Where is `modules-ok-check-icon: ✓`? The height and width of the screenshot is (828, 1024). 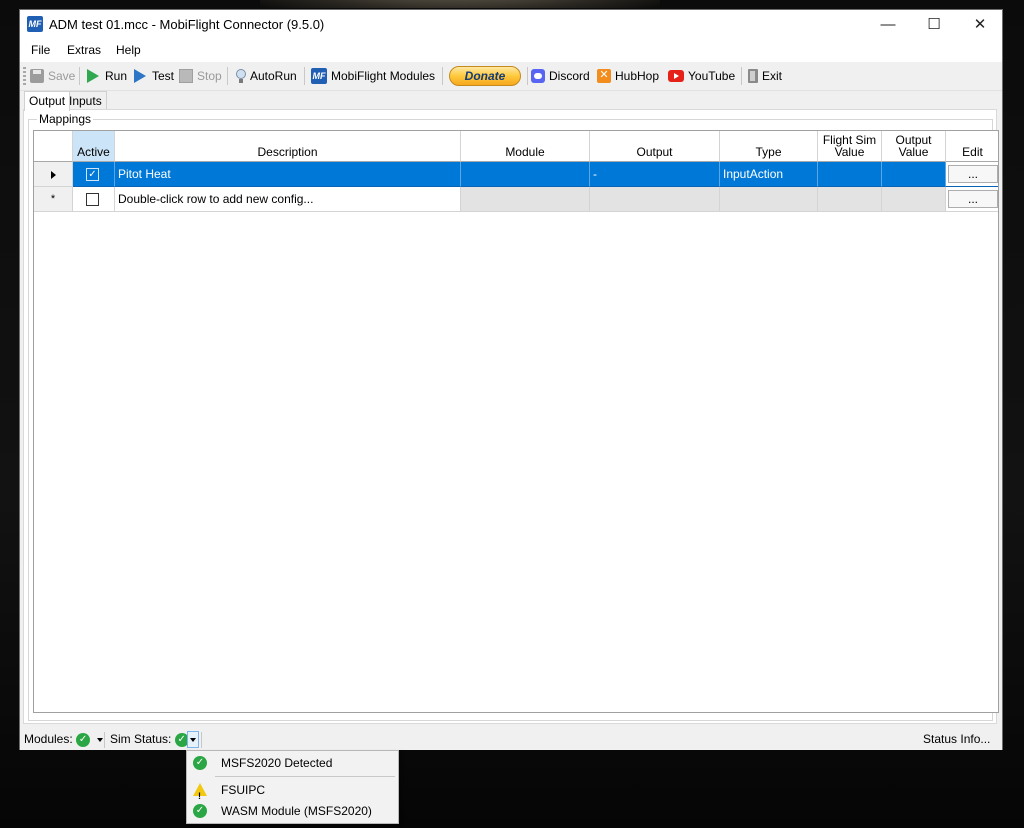
modules-ok-check-icon: ✓ is located at coordinates (83, 739).